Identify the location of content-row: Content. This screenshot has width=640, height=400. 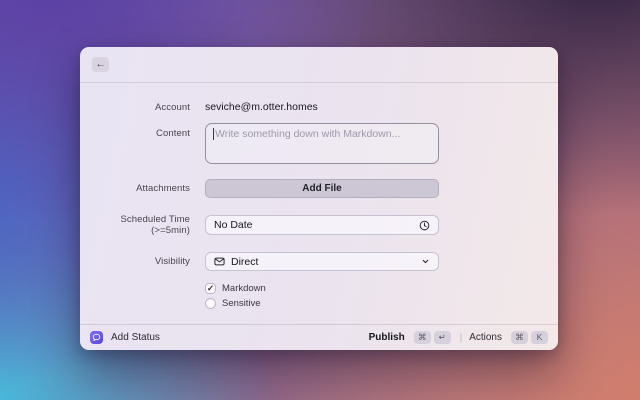
(319, 143).